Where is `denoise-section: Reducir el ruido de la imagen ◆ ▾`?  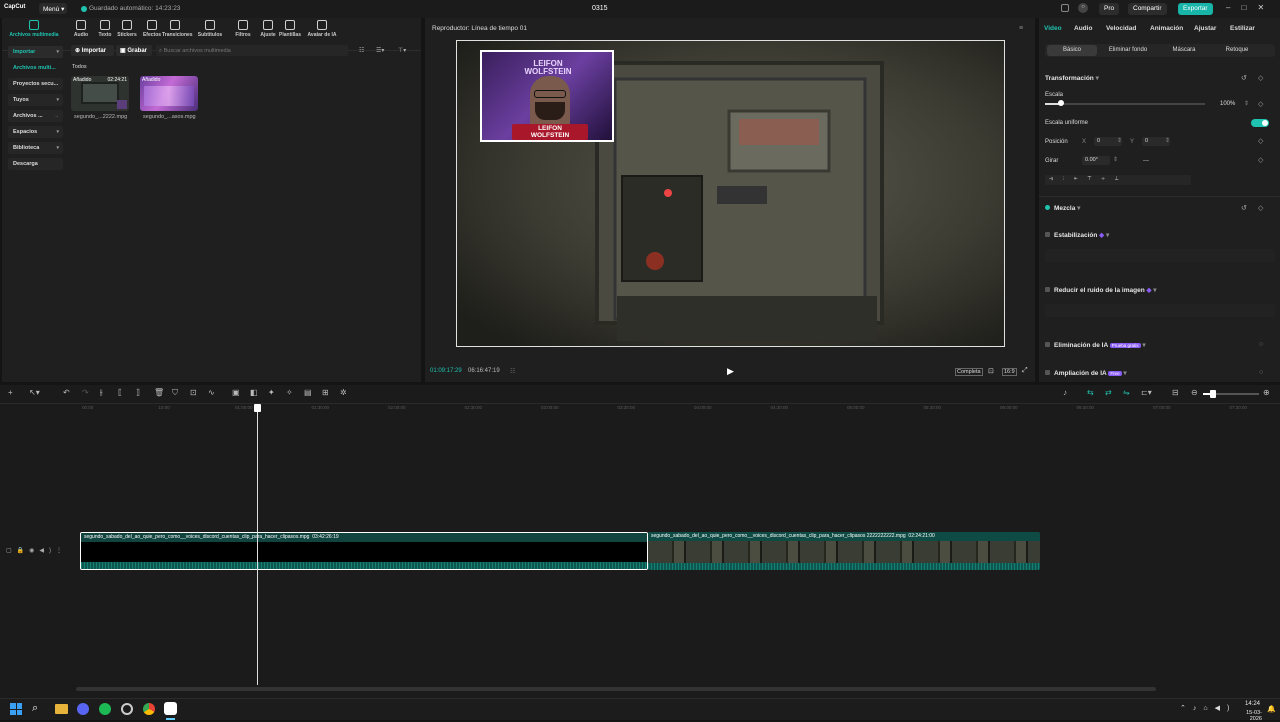 denoise-section: Reducir el ruido de la imagen ◆ ▾ is located at coordinates (1101, 290).